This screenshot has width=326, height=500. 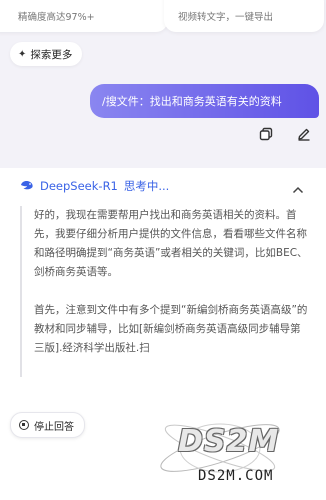 What do you see at coordinates (54, 427) in the screenshot?
I see `stop-answer-label: 停止回答` at bounding box center [54, 427].